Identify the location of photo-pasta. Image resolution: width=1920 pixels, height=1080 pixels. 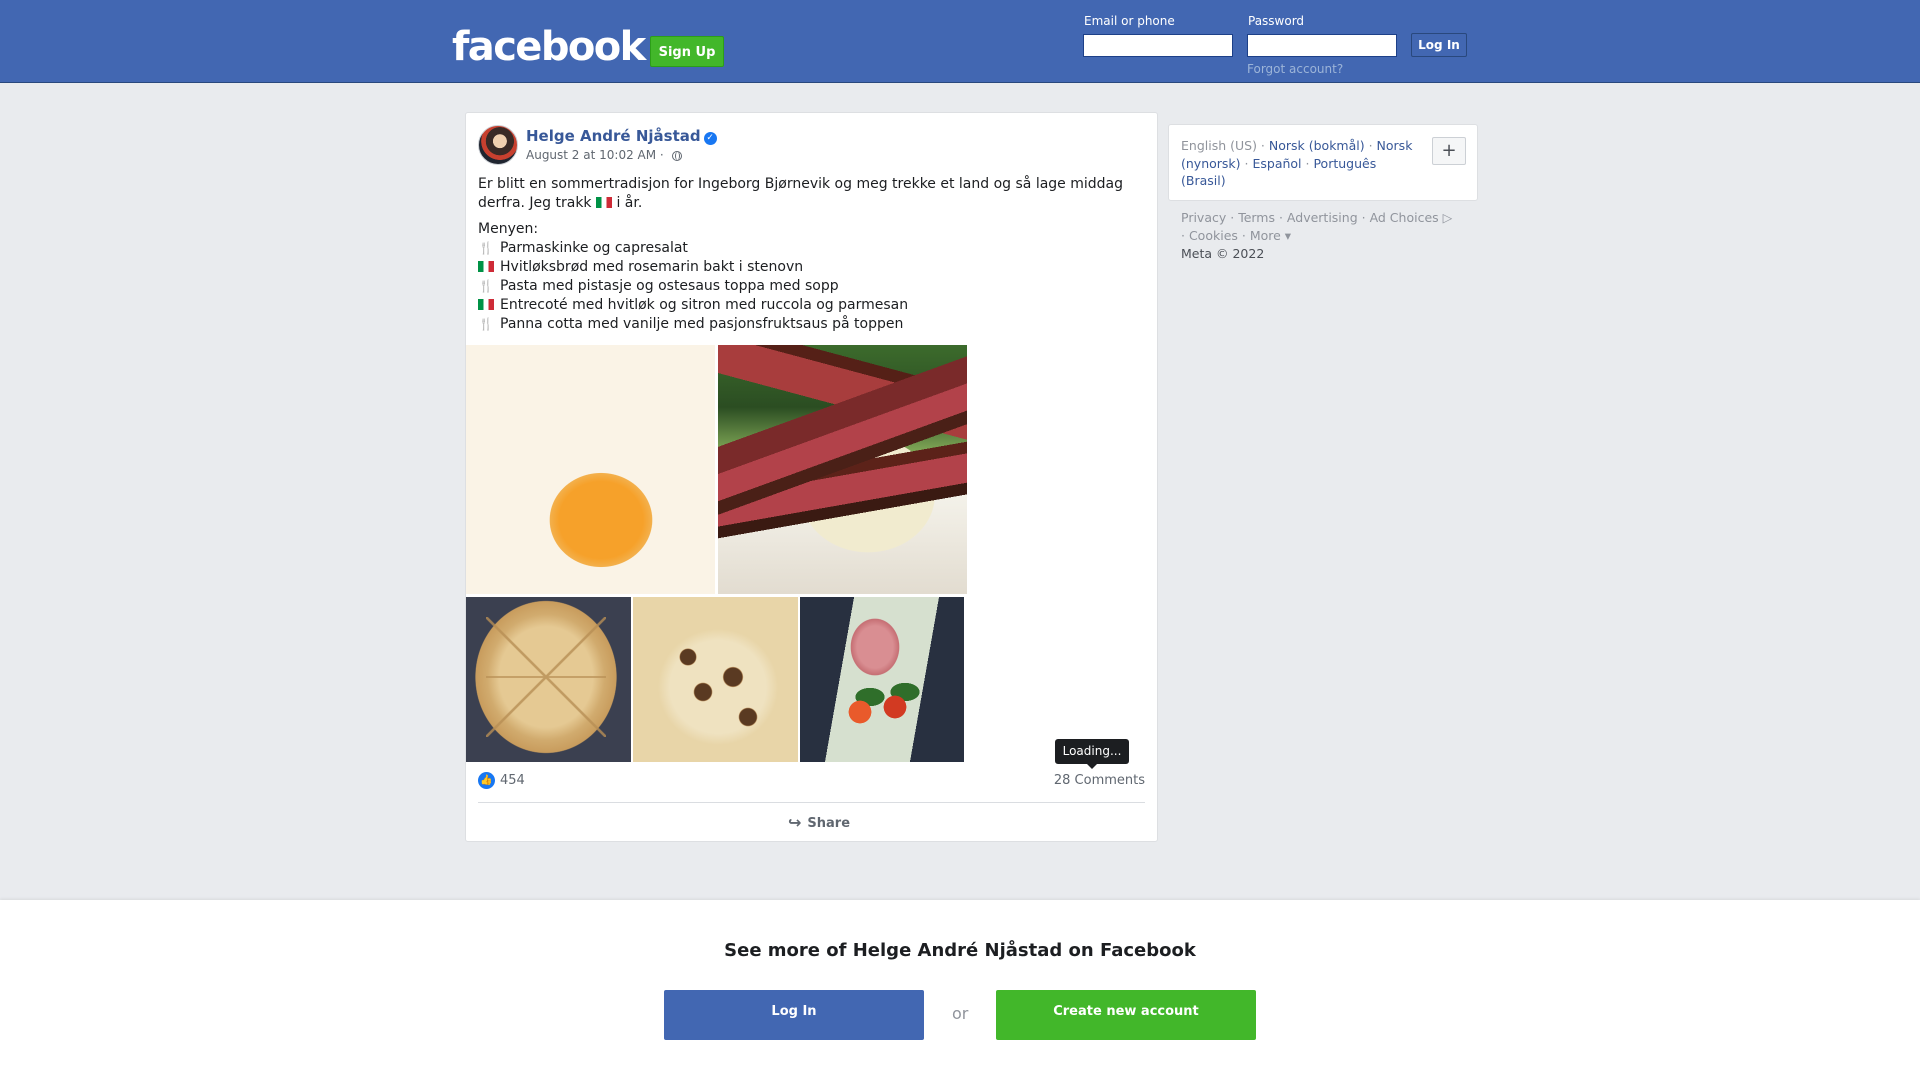
(715, 679).